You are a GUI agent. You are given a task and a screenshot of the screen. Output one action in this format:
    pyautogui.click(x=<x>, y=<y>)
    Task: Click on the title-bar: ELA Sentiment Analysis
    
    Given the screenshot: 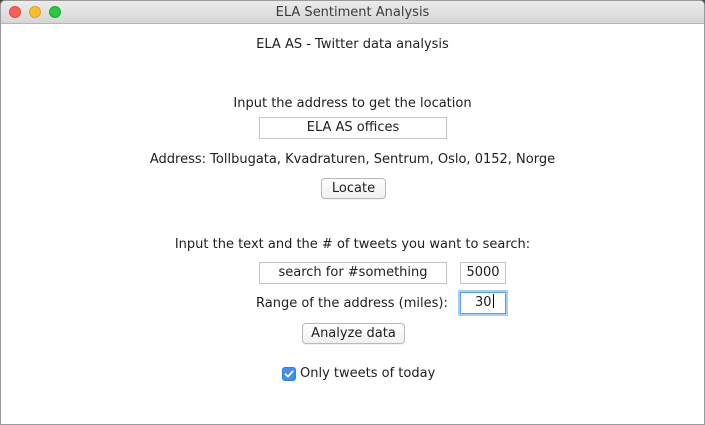 What is the action you would take?
    pyautogui.click(x=352, y=12)
    